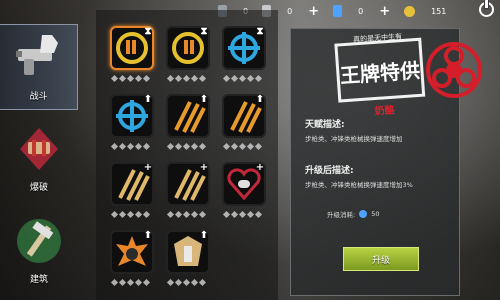 This screenshot has height=300, width=500. I want to click on upgrade-cost-label: 升级消耗:, so click(341, 215).